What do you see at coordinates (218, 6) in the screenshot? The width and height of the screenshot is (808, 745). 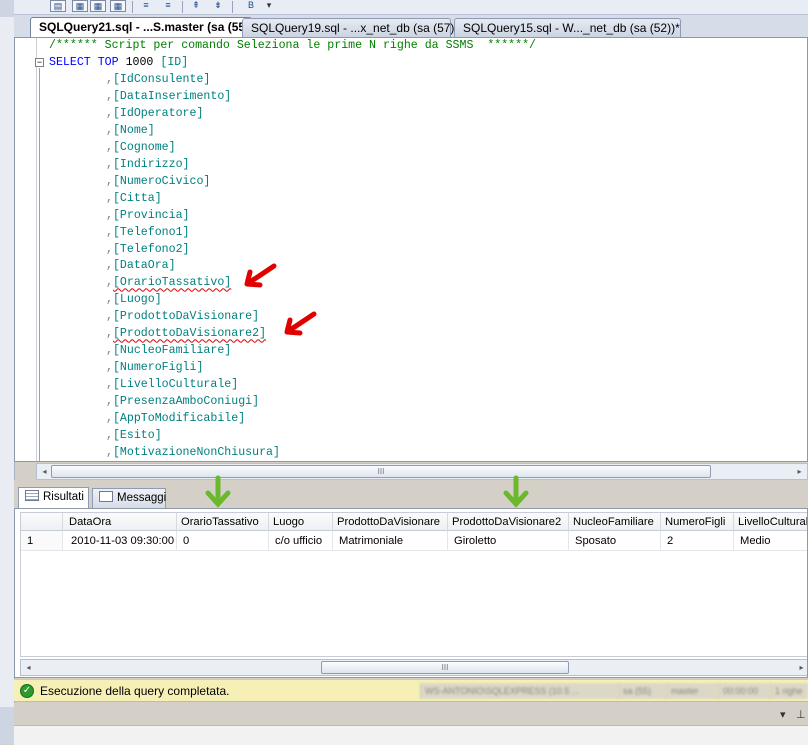 I see `uncomment-icon: ⇟` at bounding box center [218, 6].